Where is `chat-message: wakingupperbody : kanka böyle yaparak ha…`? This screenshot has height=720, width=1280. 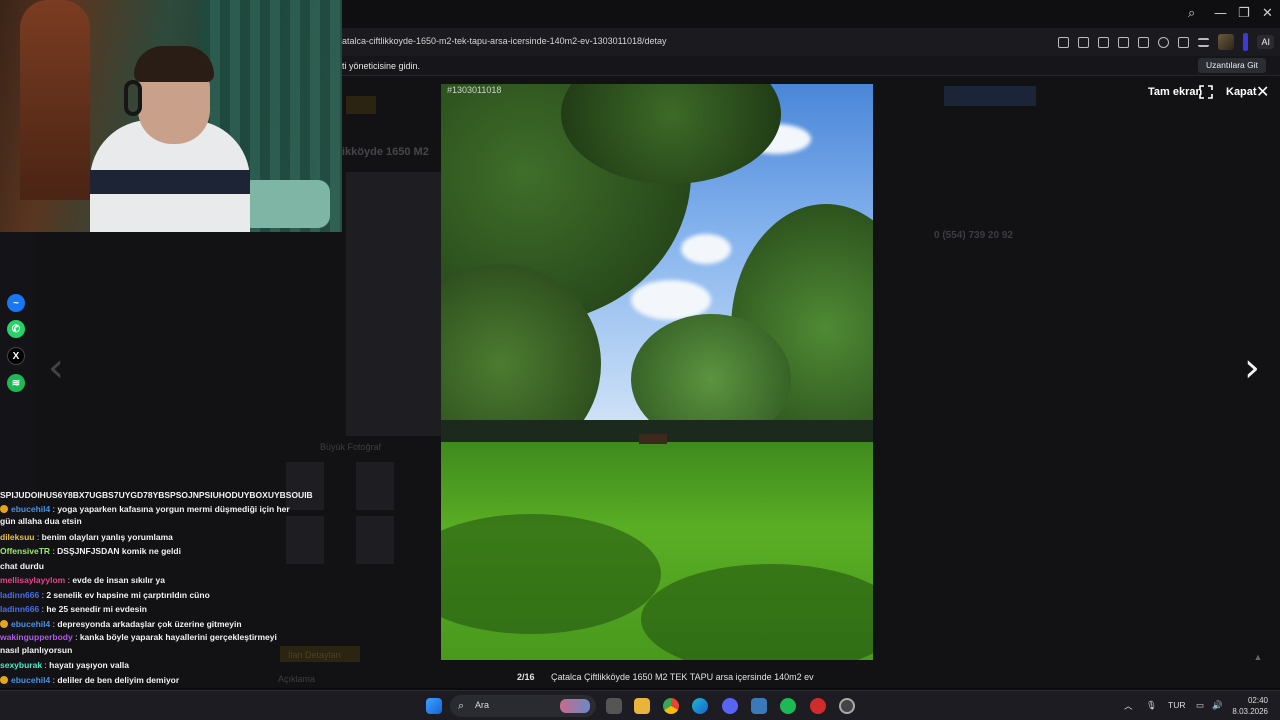
chat-message: wakingupperbody : kanka böyle yaparak ha… is located at coordinates (138, 643).